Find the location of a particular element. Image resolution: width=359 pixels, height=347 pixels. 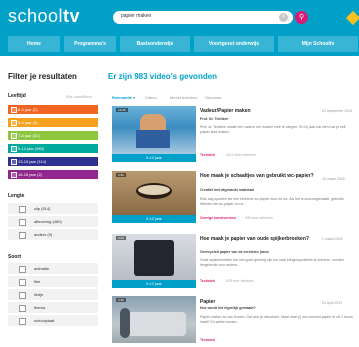

sort-nieuwste: Nieuwste is located at coordinates (213, 97).